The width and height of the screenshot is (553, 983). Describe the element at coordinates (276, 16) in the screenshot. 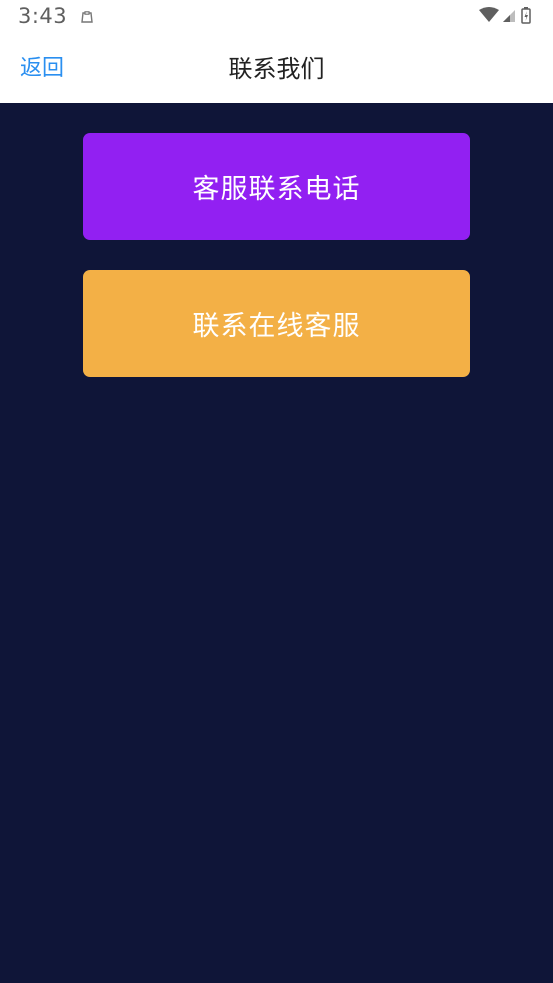

I see `status-bar: 3:43` at that location.